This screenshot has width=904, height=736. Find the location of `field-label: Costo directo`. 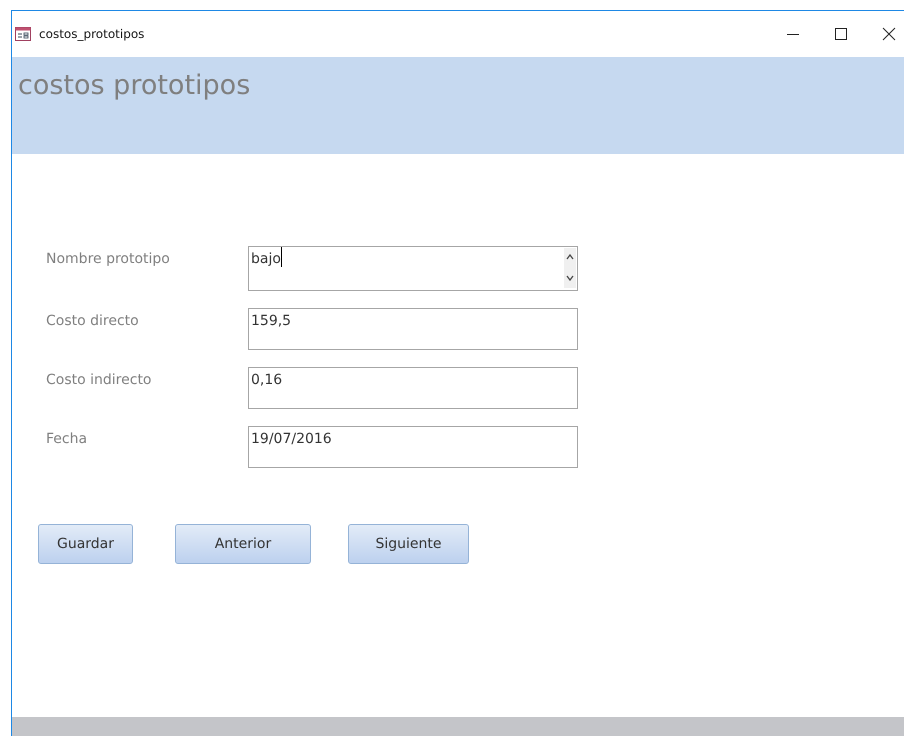

field-label: Costo directo is located at coordinates (92, 320).